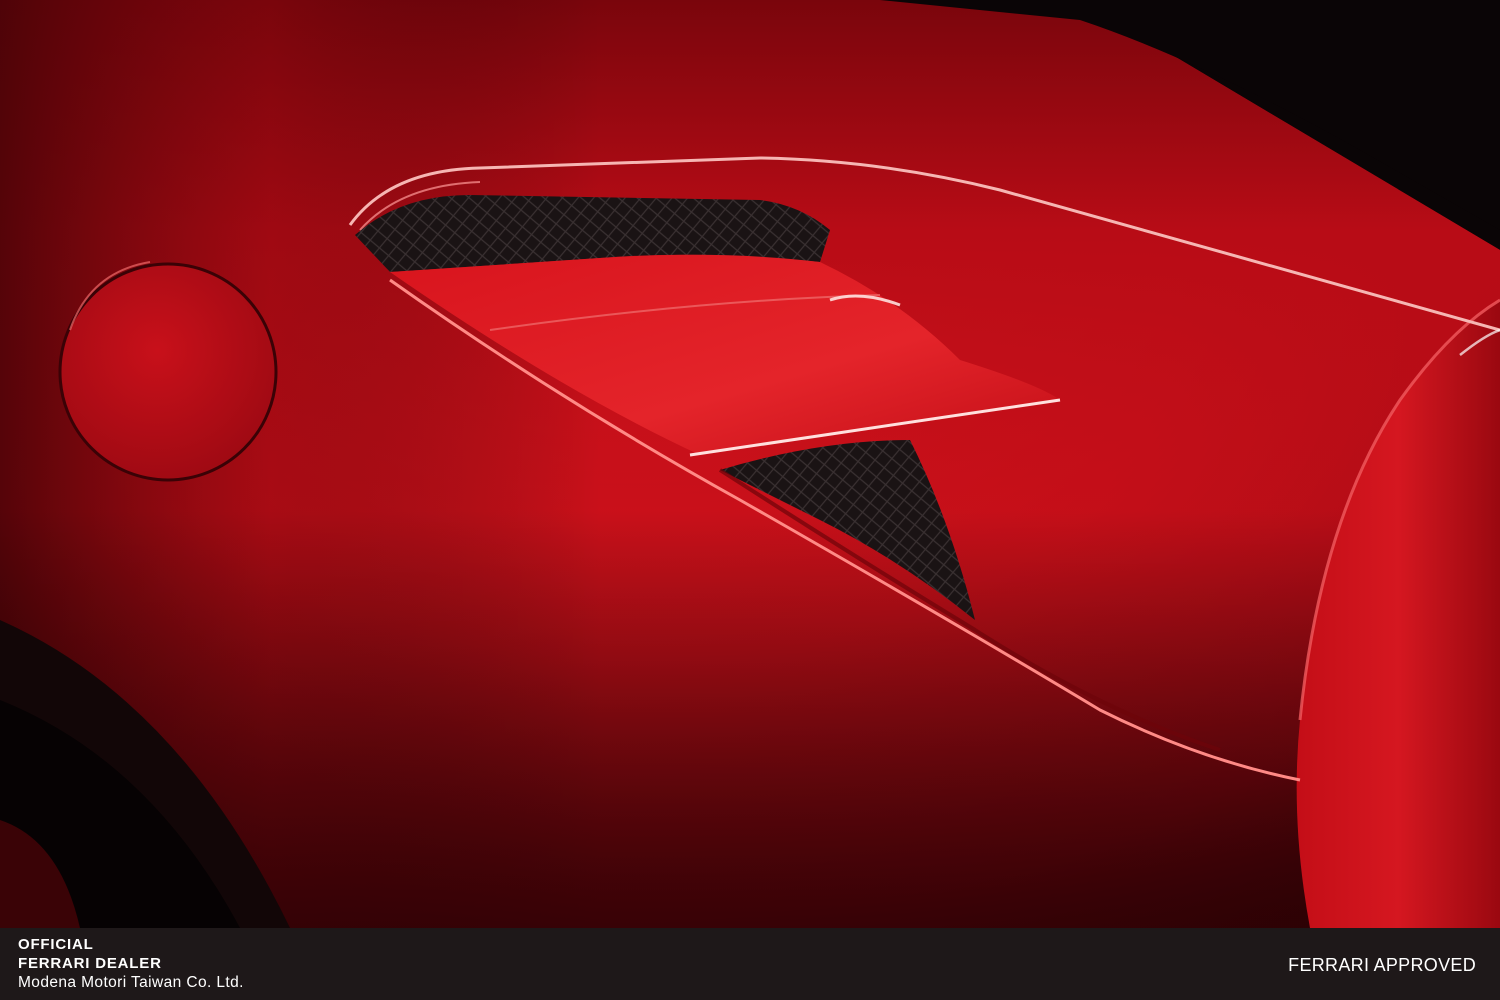  I want to click on approved-label: FERRARI APPROVED, so click(1382, 965).